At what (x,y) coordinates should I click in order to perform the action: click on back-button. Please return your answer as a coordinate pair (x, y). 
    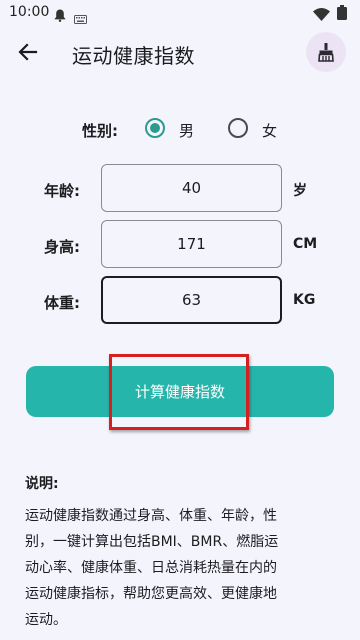
    Looking at the image, I should click on (28, 52).